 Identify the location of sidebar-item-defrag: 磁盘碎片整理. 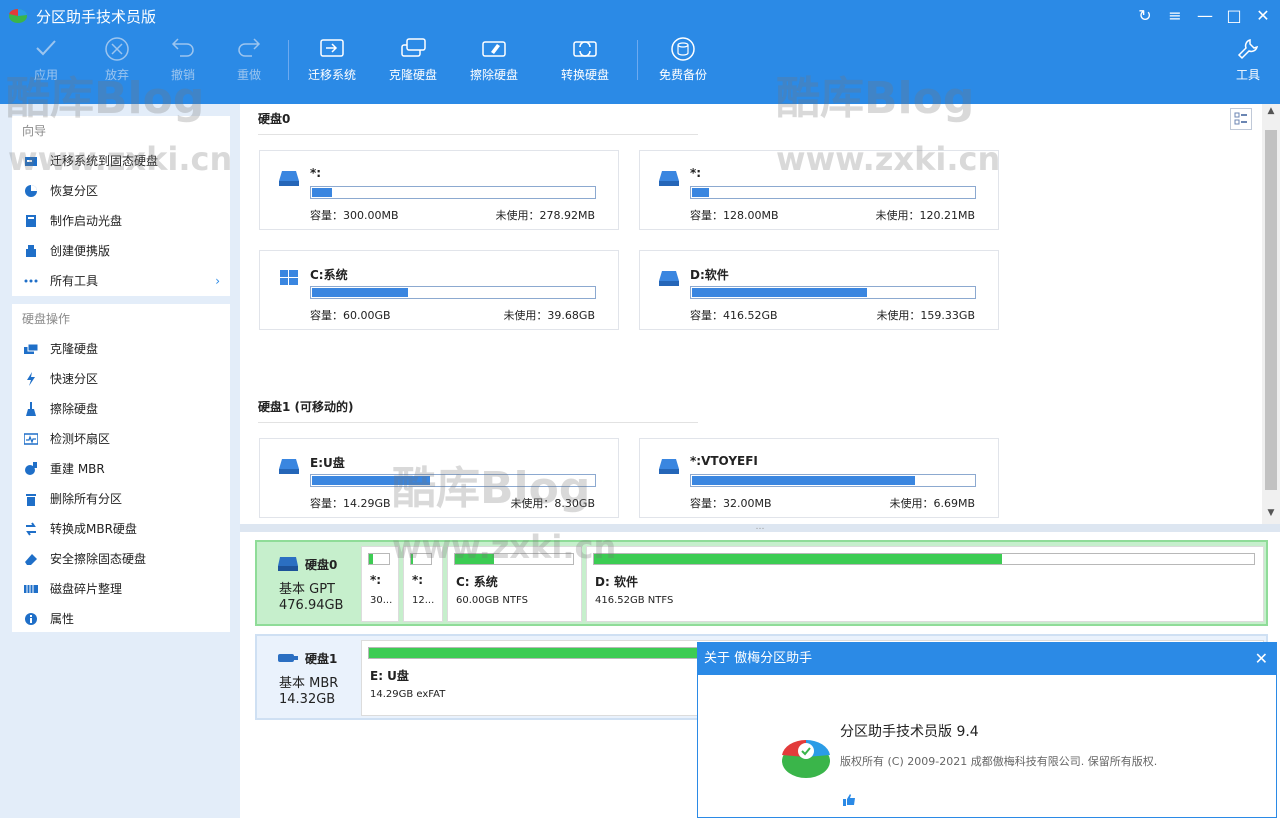
(121, 589).